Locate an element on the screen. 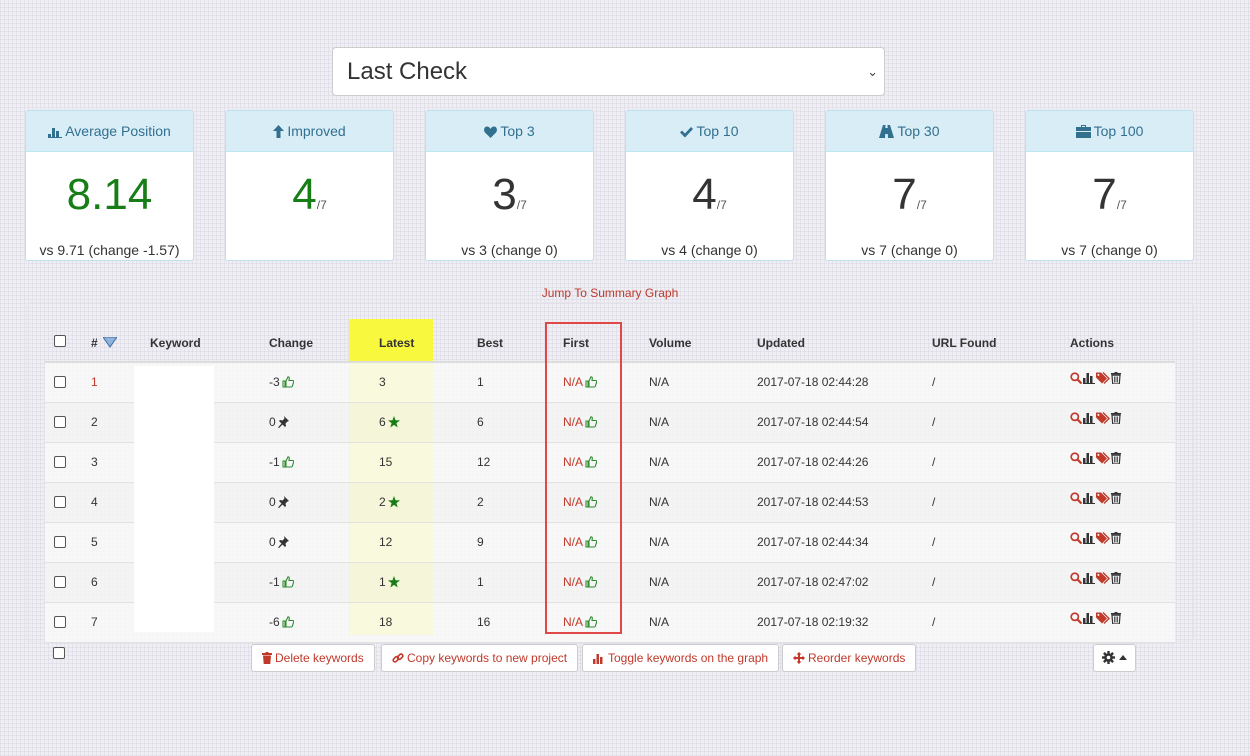 Image resolution: width=1250 pixels, height=756 pixels. card-footer: vs 7 (change 0) is located at coordinates (1109, 250).